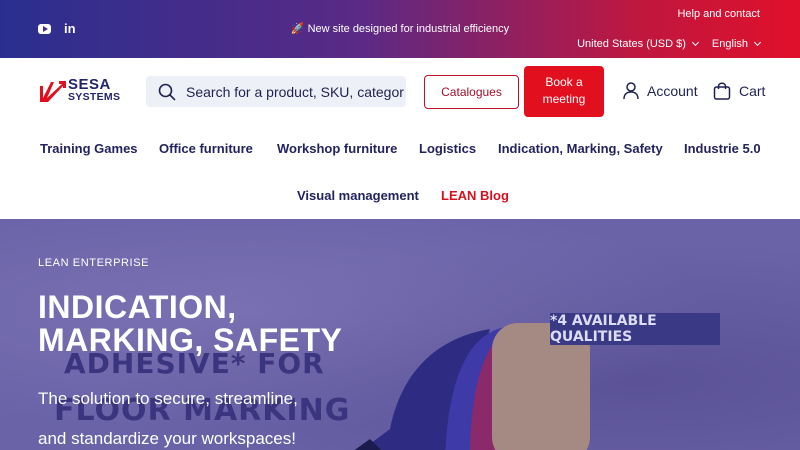  Describe the element at coordinates (89, 84) in the screenshot. I see `logo-line-1: SESA` at that location.